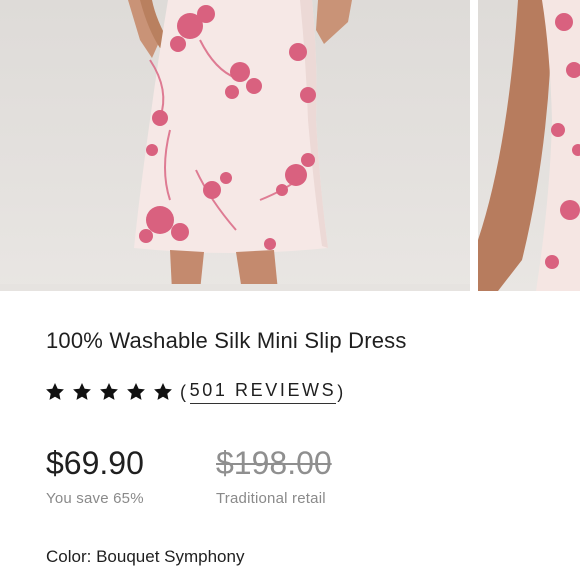  Describe the element at coordinates (95, 463) in the screenshot. I see `sale-price: $69.90` at that location.